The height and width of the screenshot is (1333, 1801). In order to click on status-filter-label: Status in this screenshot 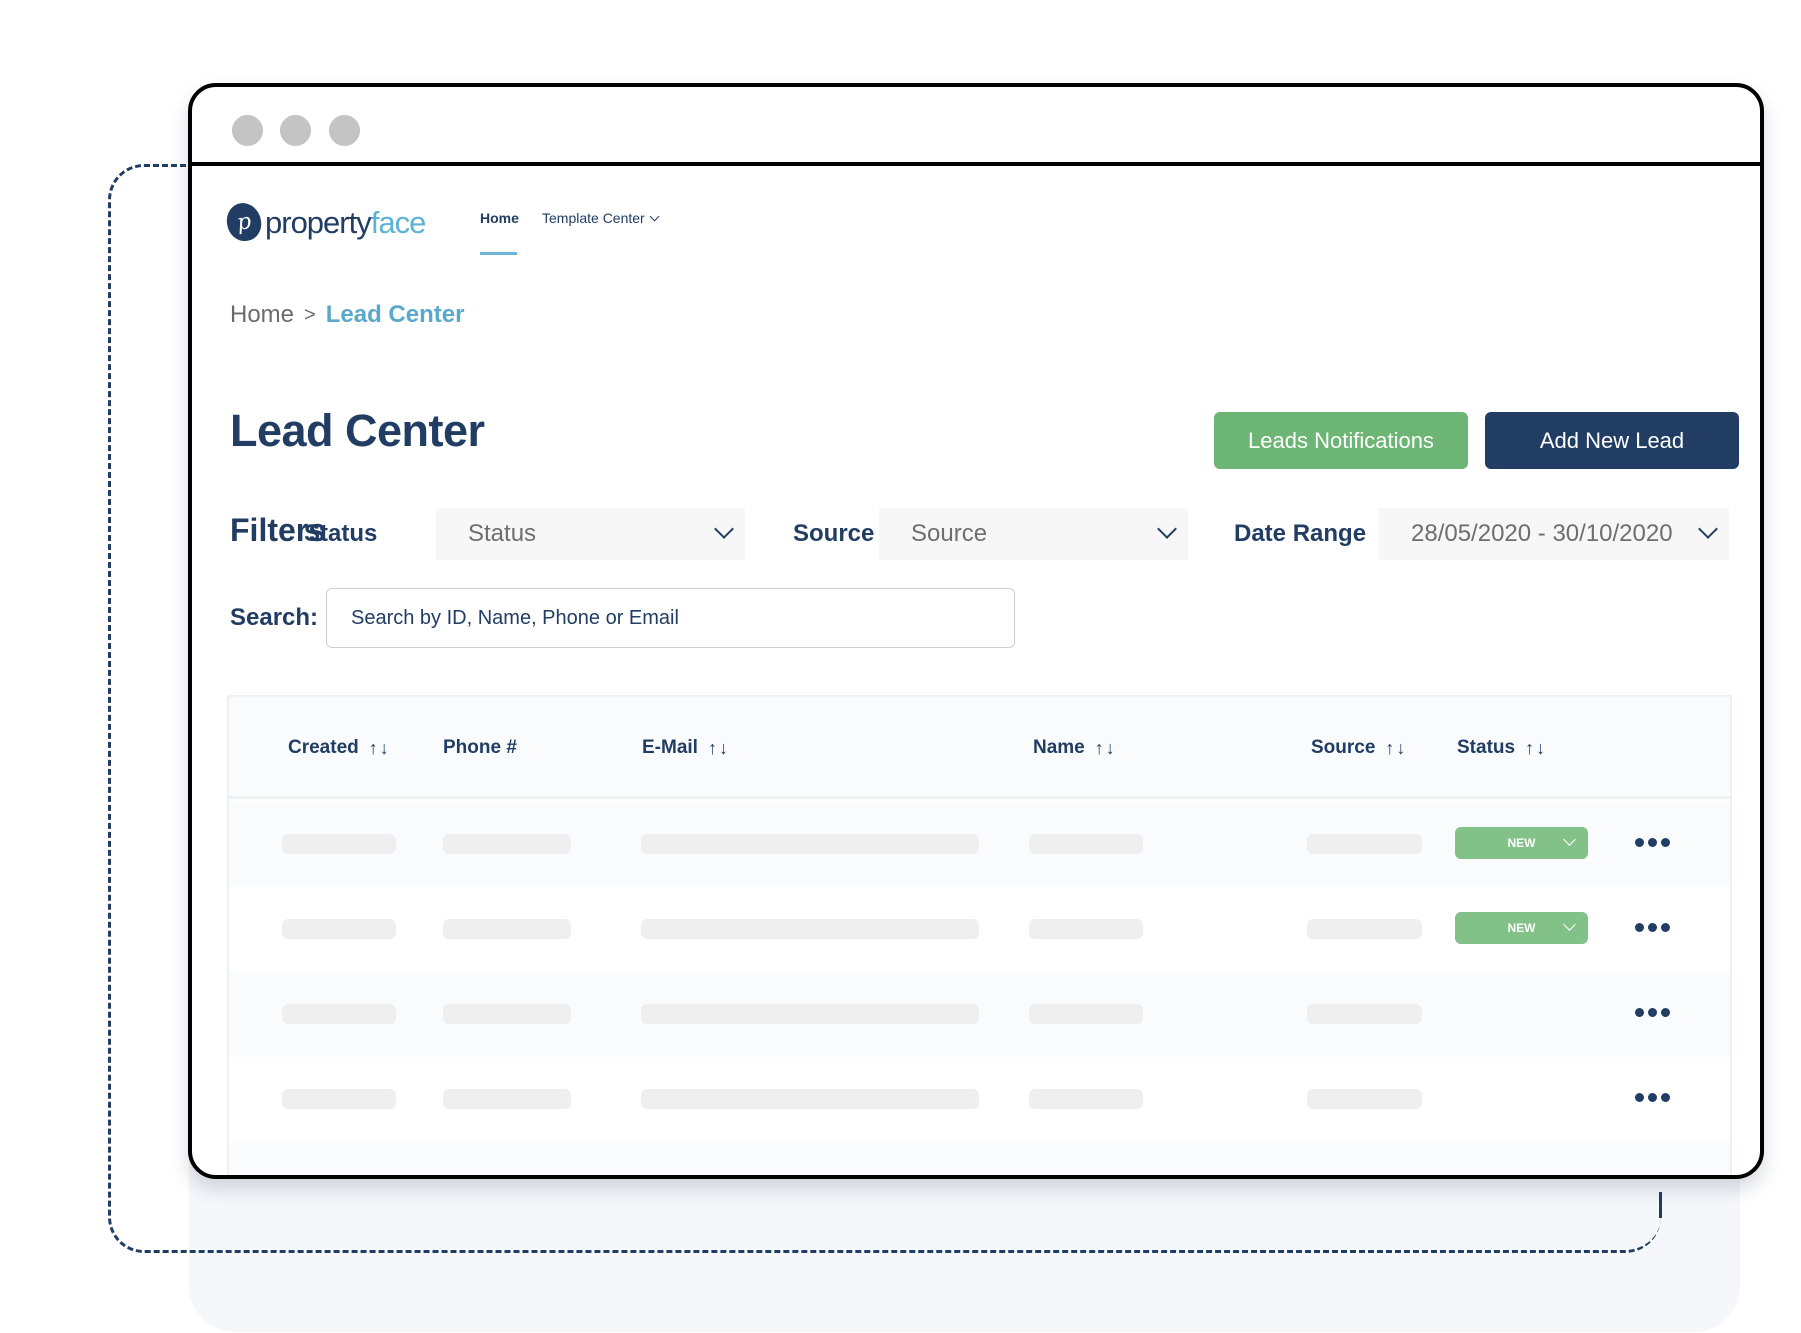, I will do `click(341, 533)`.